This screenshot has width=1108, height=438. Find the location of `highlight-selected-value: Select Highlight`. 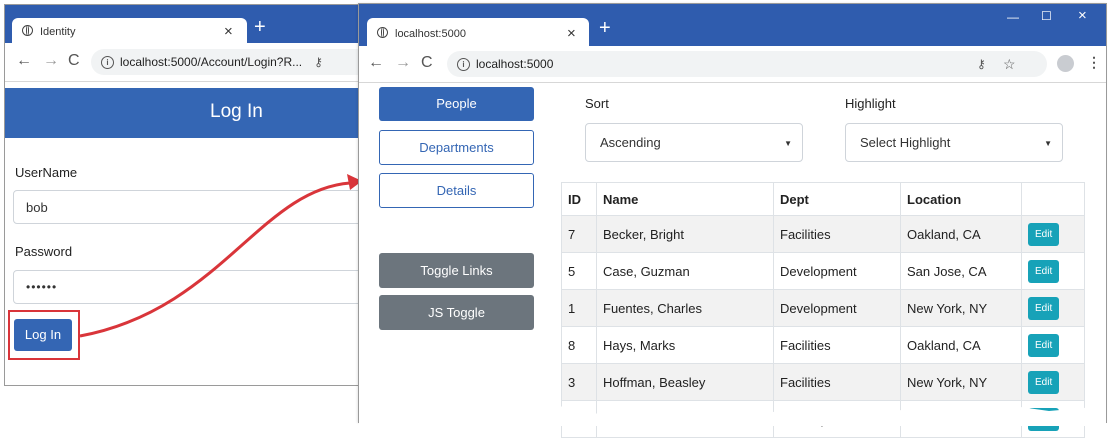

highlight-selected-value: Select Highlight is located at coordinates (905, 142).